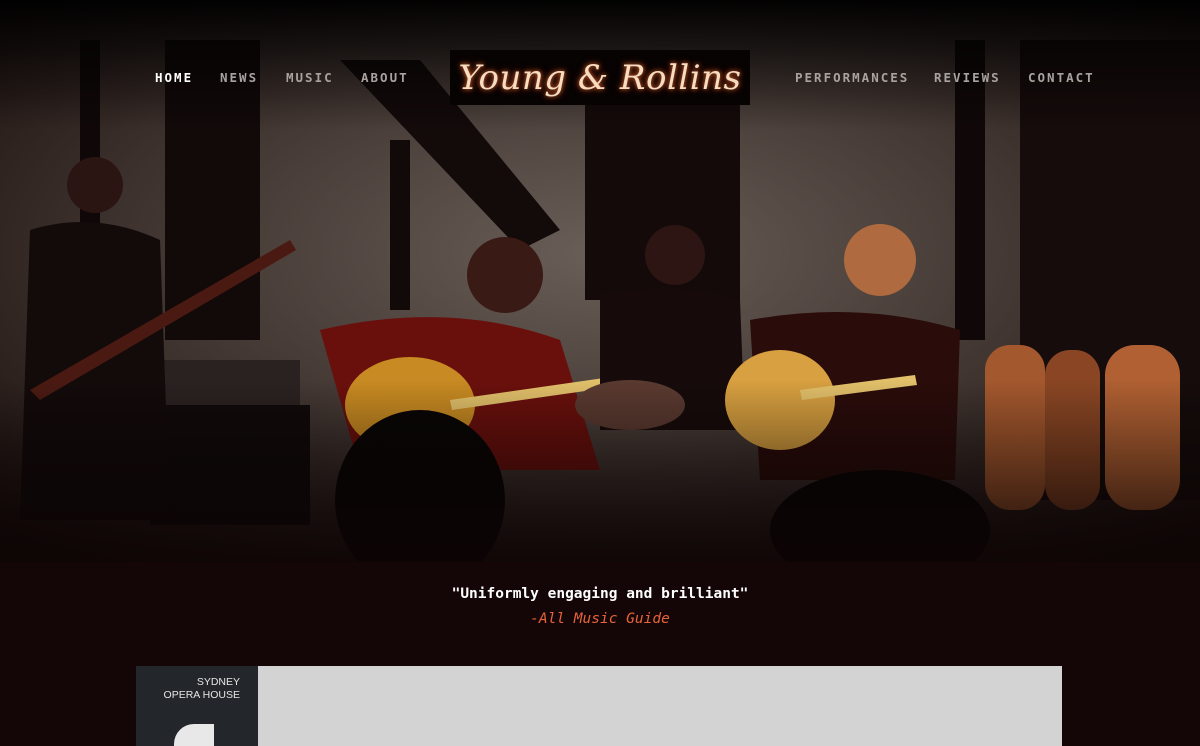  Describe the element at coordinates (1061, 77) in the screenshot. I see `nav-contact: CONTACT` at that location.